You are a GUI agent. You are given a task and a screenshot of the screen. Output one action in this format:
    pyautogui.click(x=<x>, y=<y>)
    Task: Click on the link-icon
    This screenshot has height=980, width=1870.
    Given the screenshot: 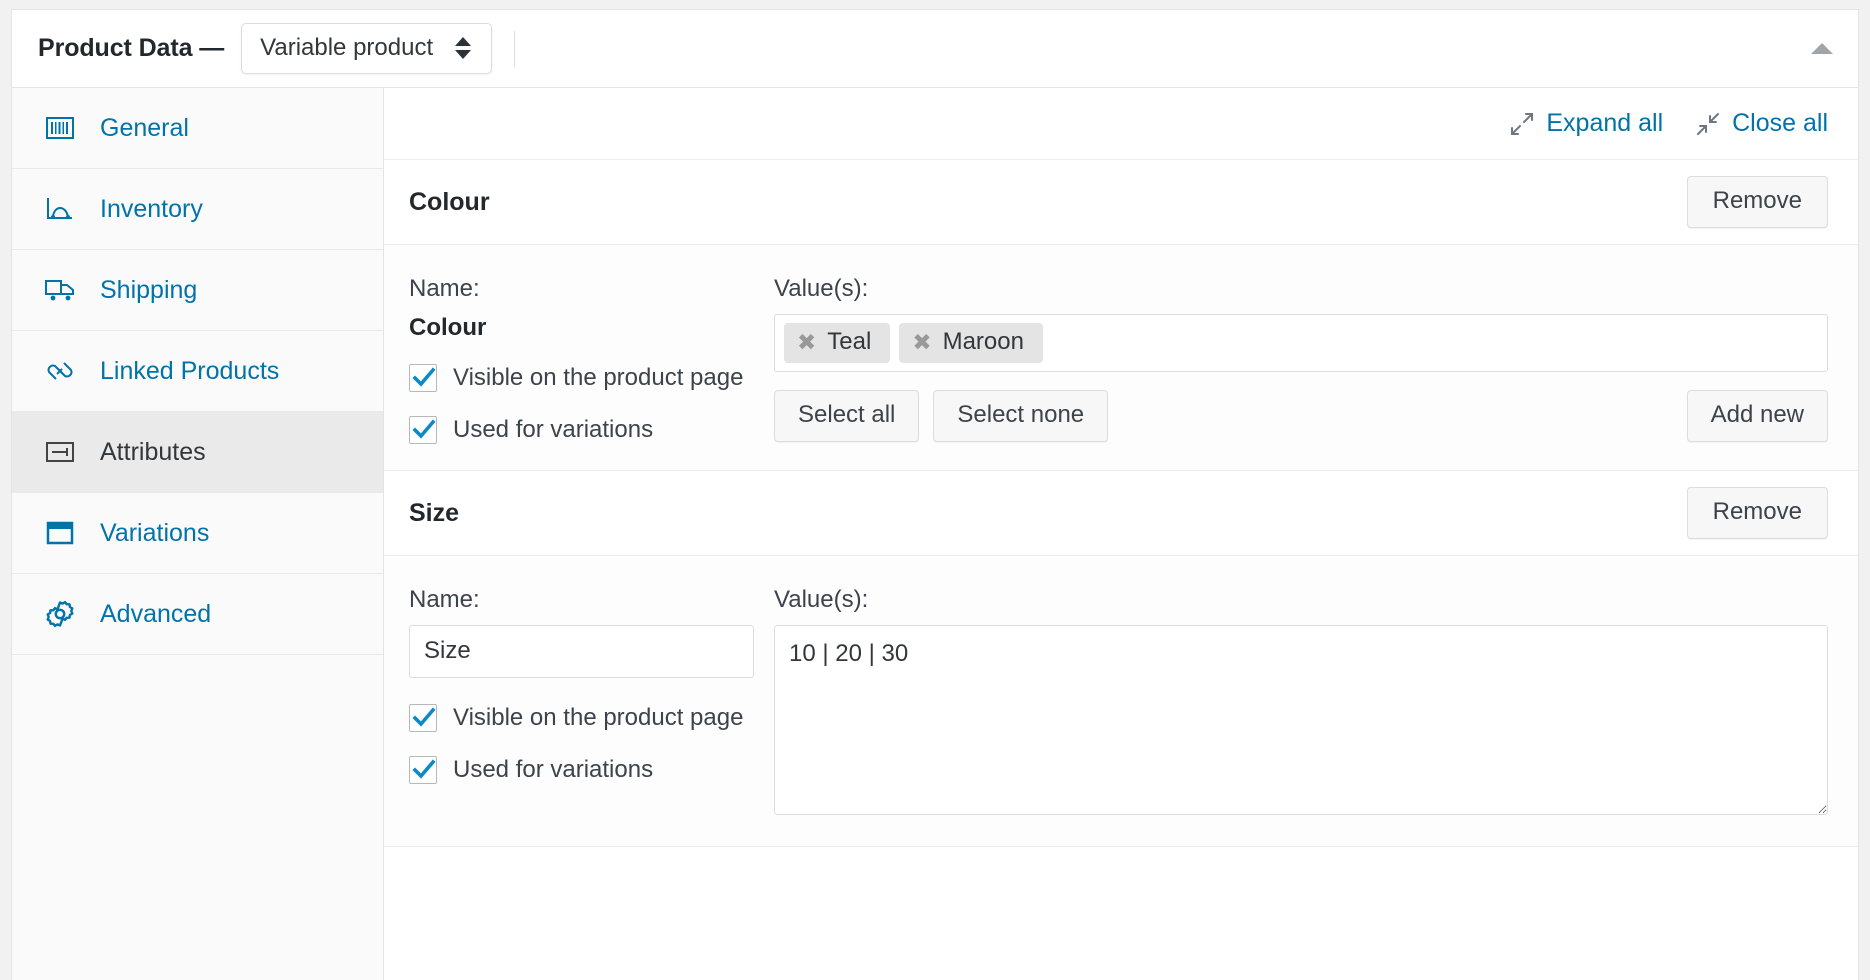 What is the action you would take?
    pyautogui.click(x=60, y=371)
    